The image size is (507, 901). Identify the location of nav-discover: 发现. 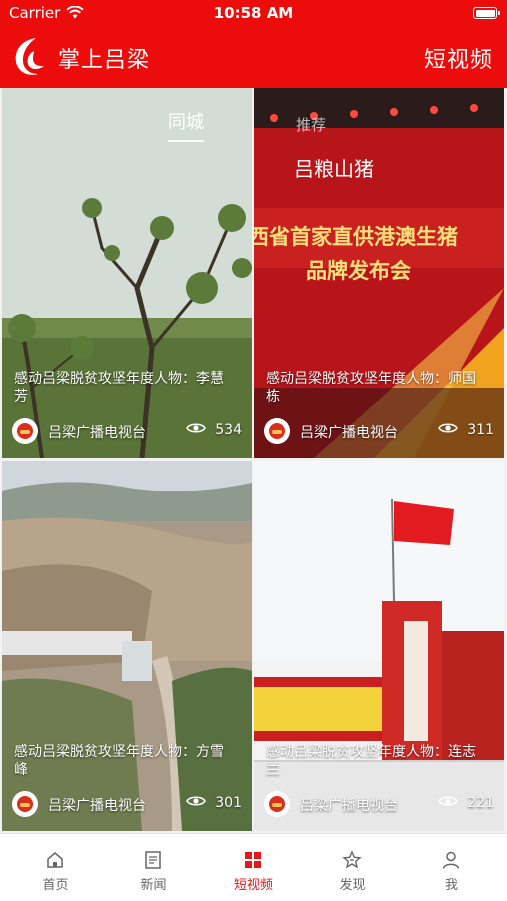
(352, 867).